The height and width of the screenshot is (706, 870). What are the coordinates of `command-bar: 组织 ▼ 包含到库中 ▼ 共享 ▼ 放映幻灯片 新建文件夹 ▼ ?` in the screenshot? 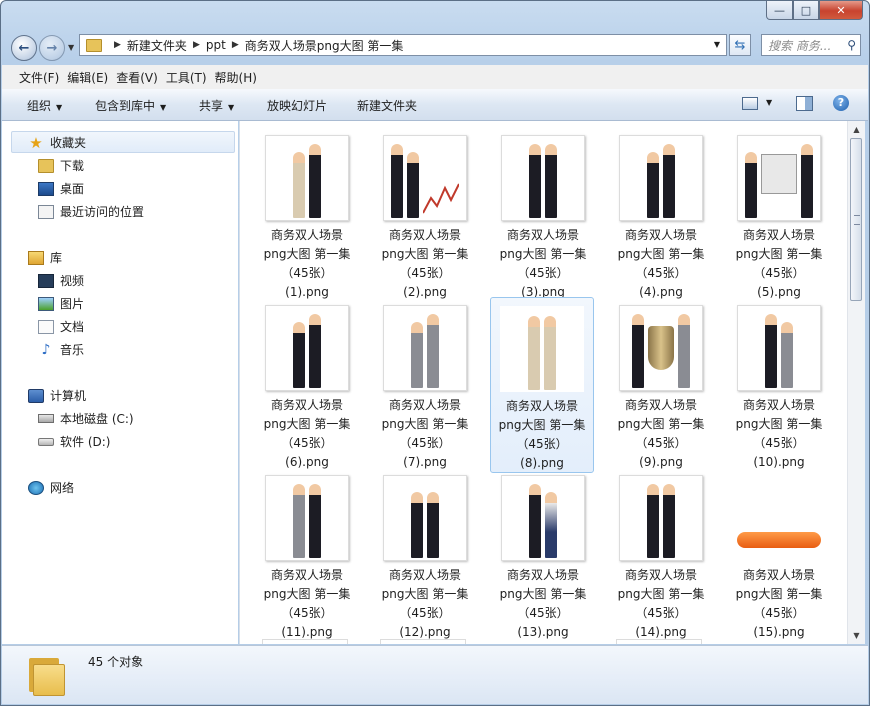 It's located at (435, 105).